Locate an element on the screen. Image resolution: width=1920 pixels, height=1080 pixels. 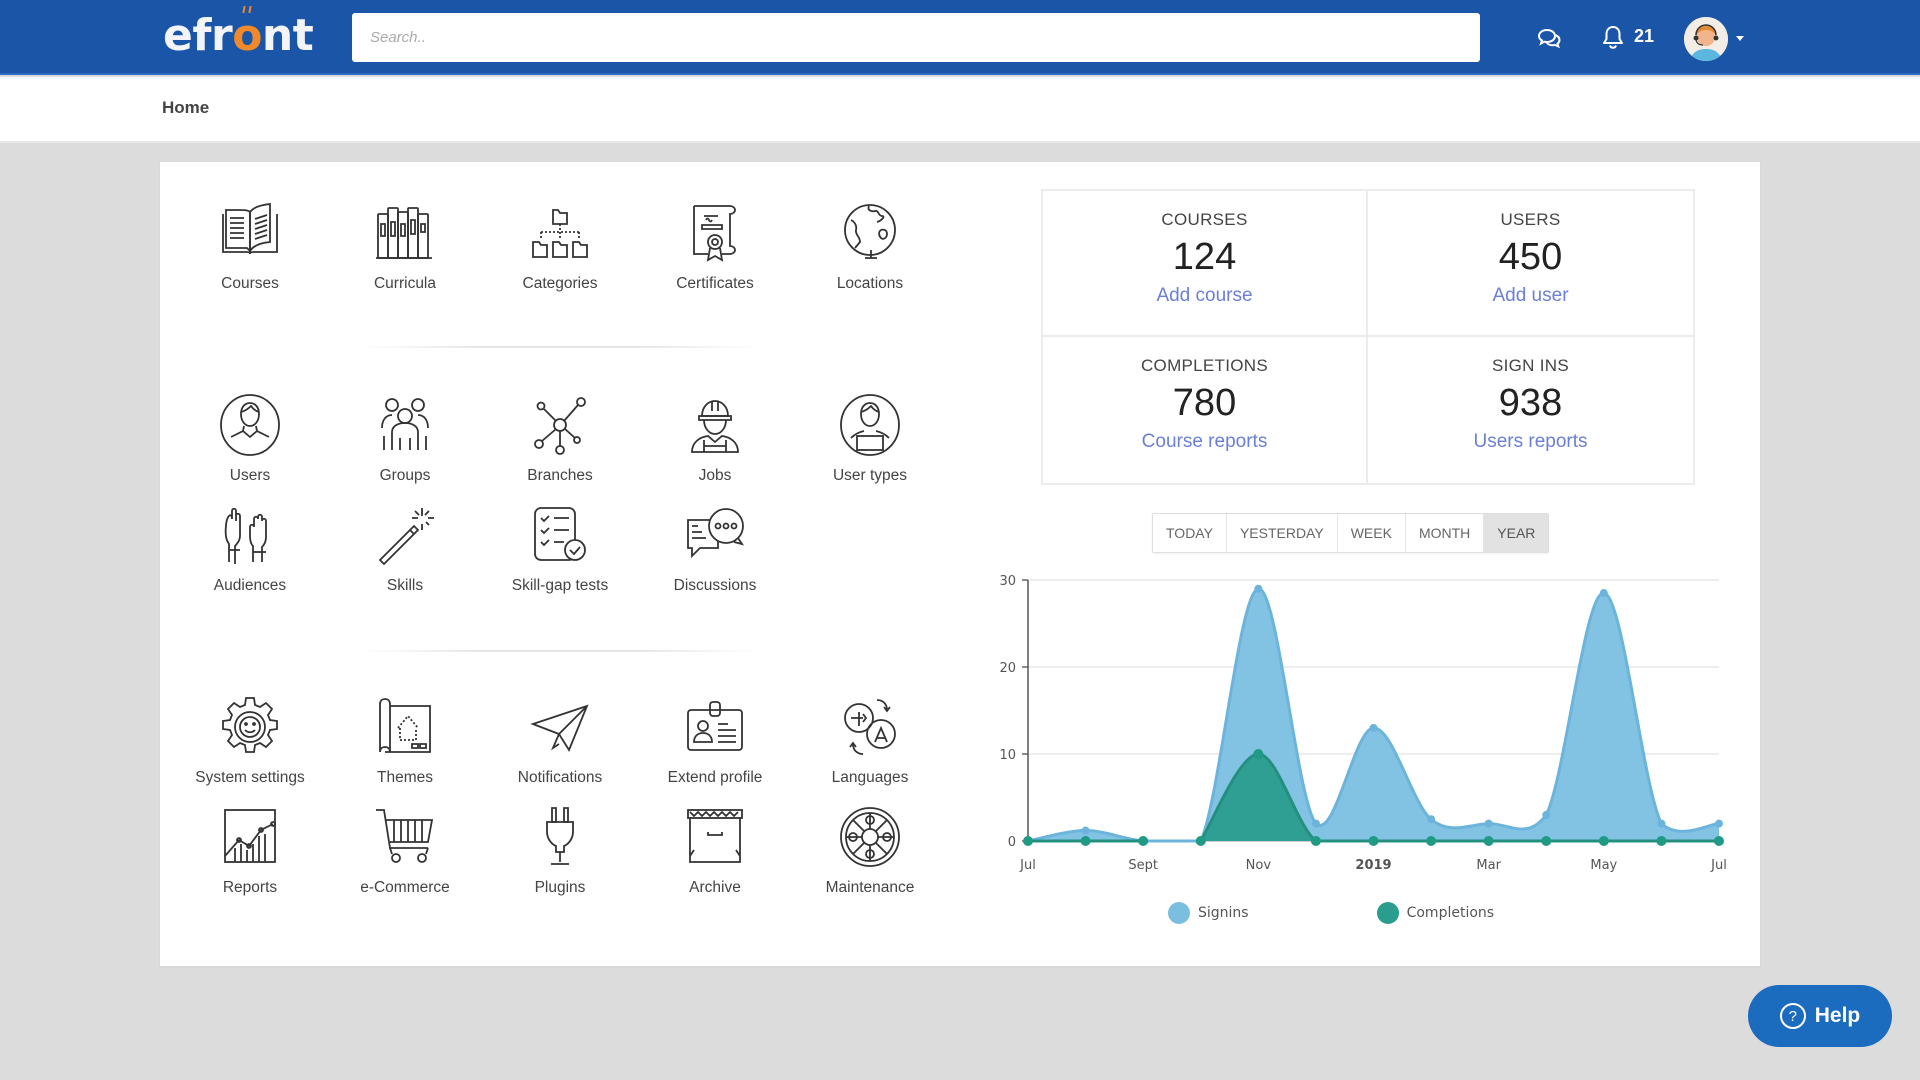
top-navbar: efront 21 is located at coordinates (960, 37).